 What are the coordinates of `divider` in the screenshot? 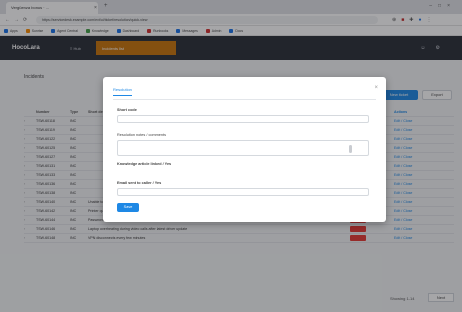 It's located at (244, 99).